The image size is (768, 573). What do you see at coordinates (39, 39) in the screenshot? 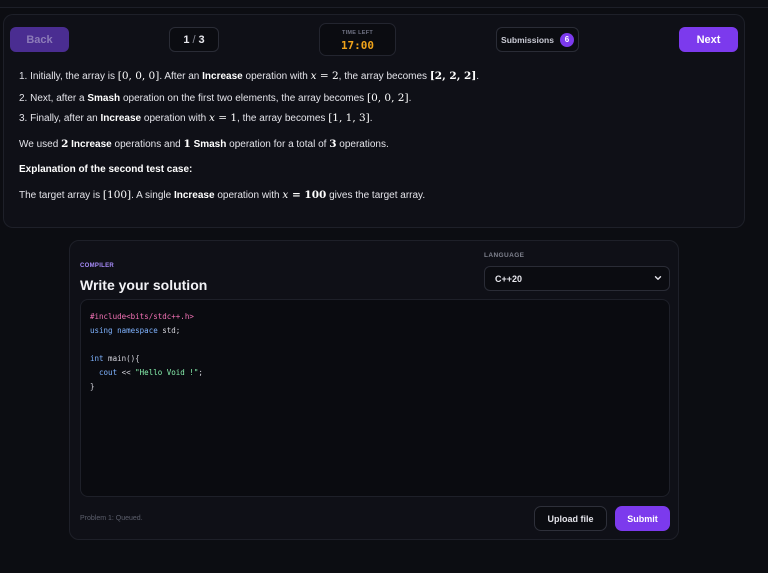
I see `back-button: Back` at bounding box center [39, 39].